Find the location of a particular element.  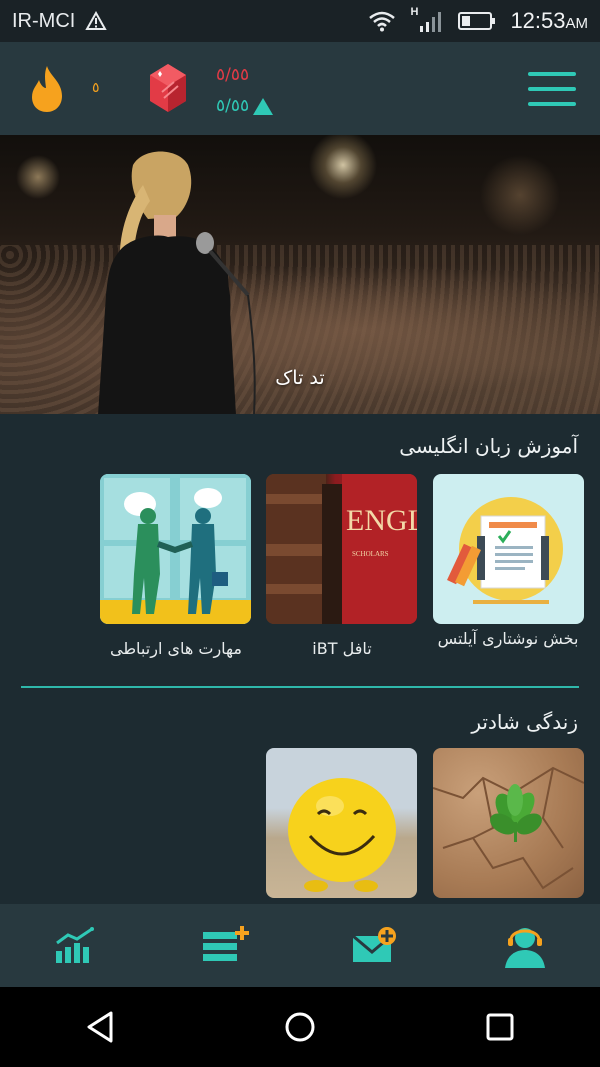

status-right: H 12:53AM is located at coordinates (478, 20).